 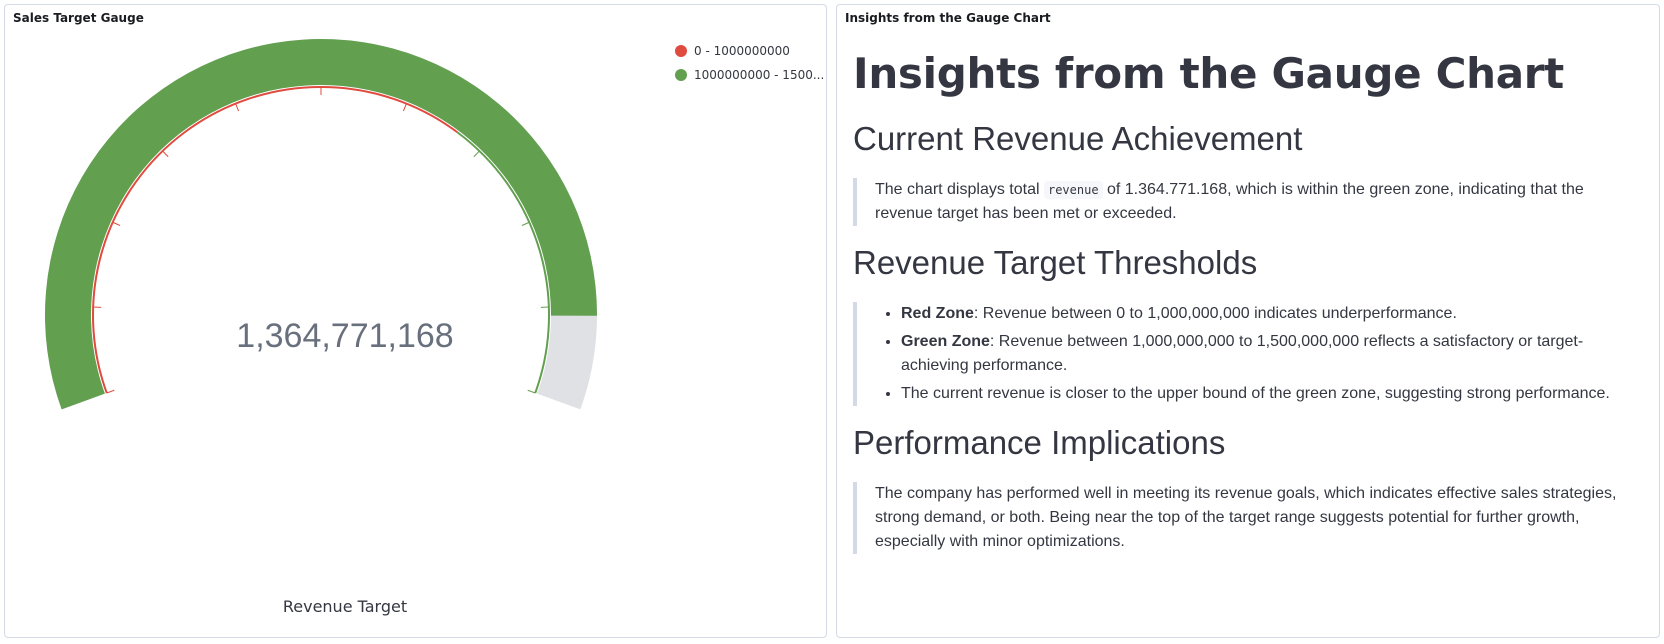 What do you see at coordinates (345, 606) in the screenshot?
I see `gauge-label: Revenue Target` at bounding box center [345, 606].